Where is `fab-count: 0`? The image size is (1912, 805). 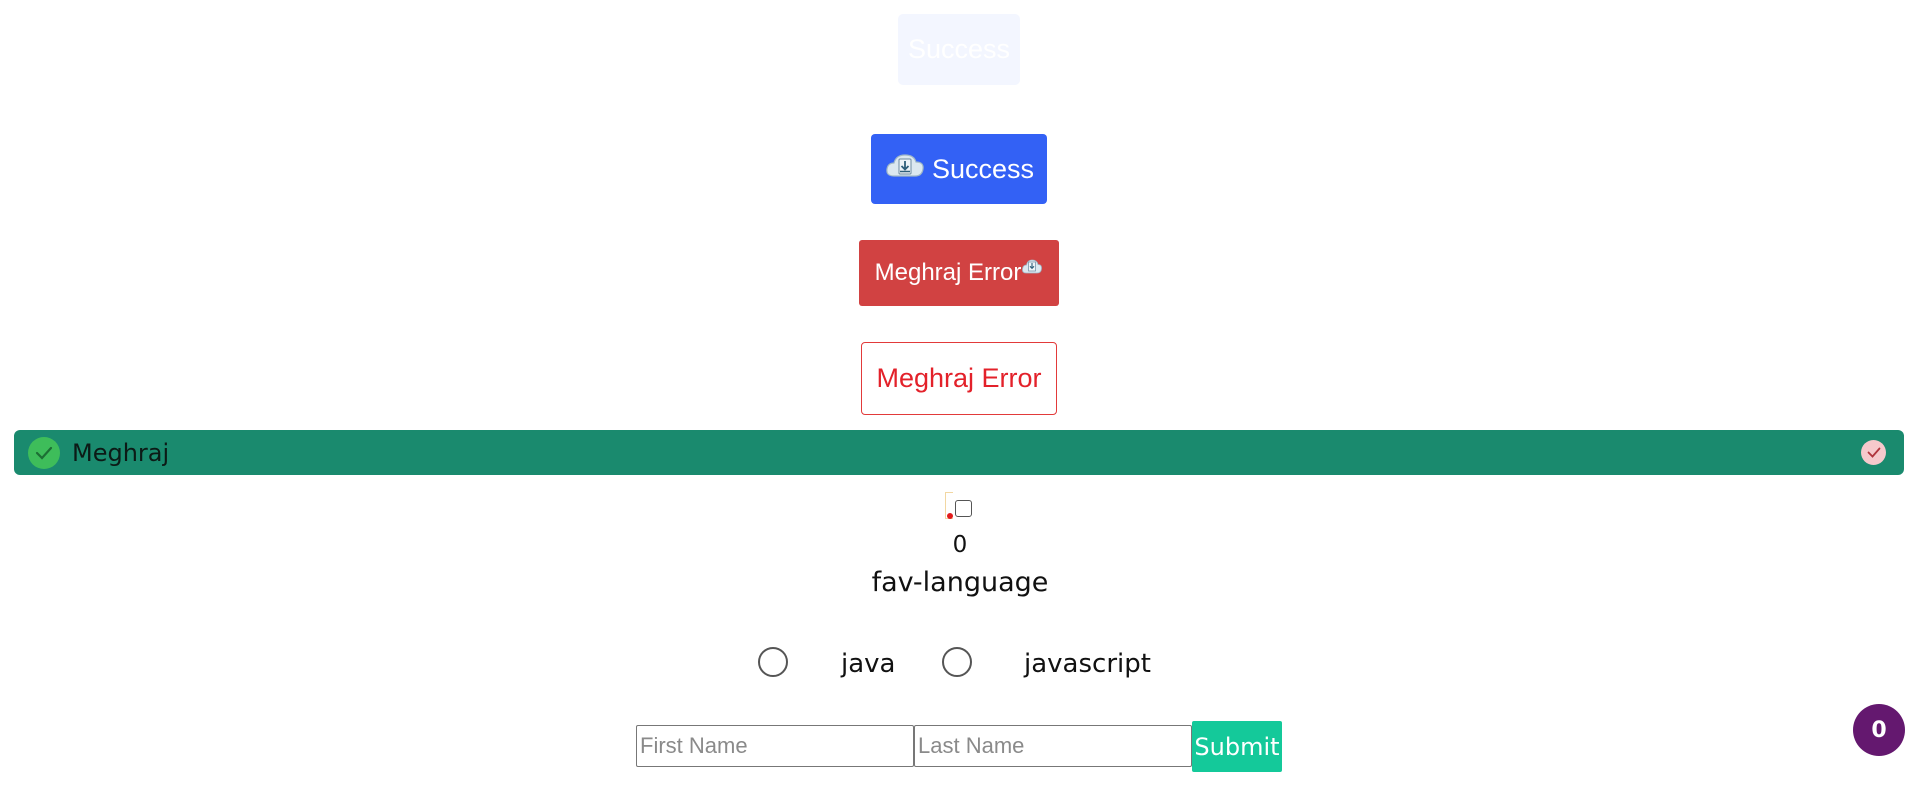 fab-count: 0 is located at coordinates (1879, 730).